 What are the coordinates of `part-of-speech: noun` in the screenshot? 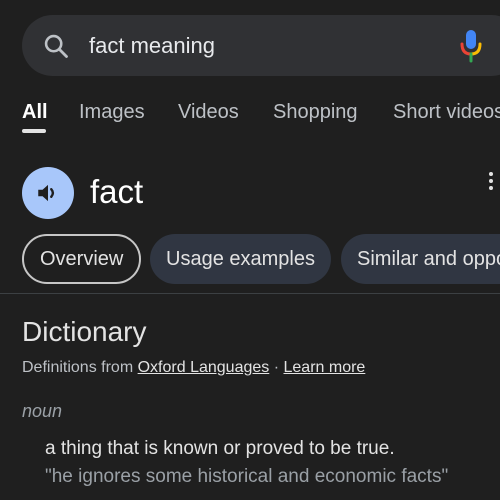 It's located at (42, 411).